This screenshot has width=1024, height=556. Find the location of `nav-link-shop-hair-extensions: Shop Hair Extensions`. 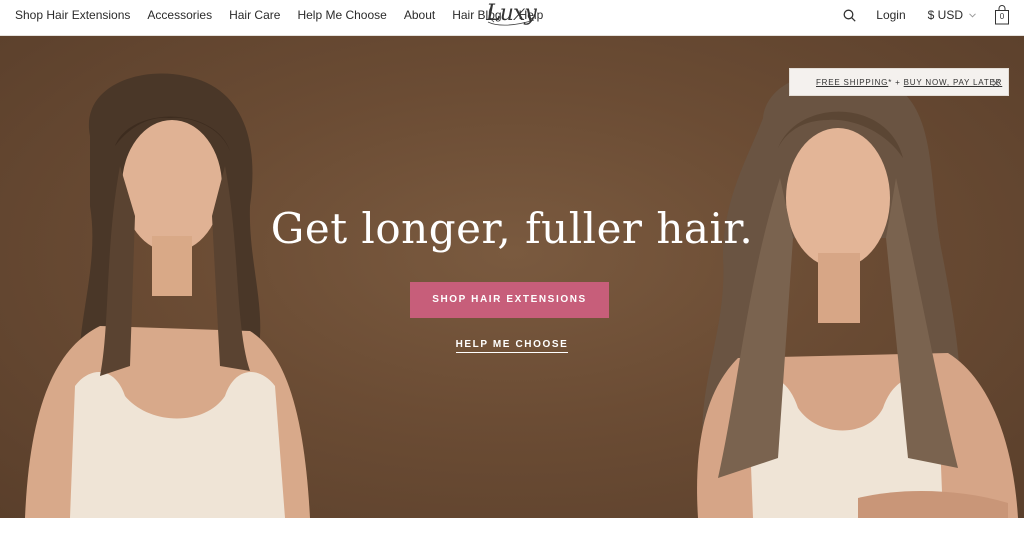

nav-link-shop-hair-extensions: Shop Hair Extensions is located at coordinates (72, 15).